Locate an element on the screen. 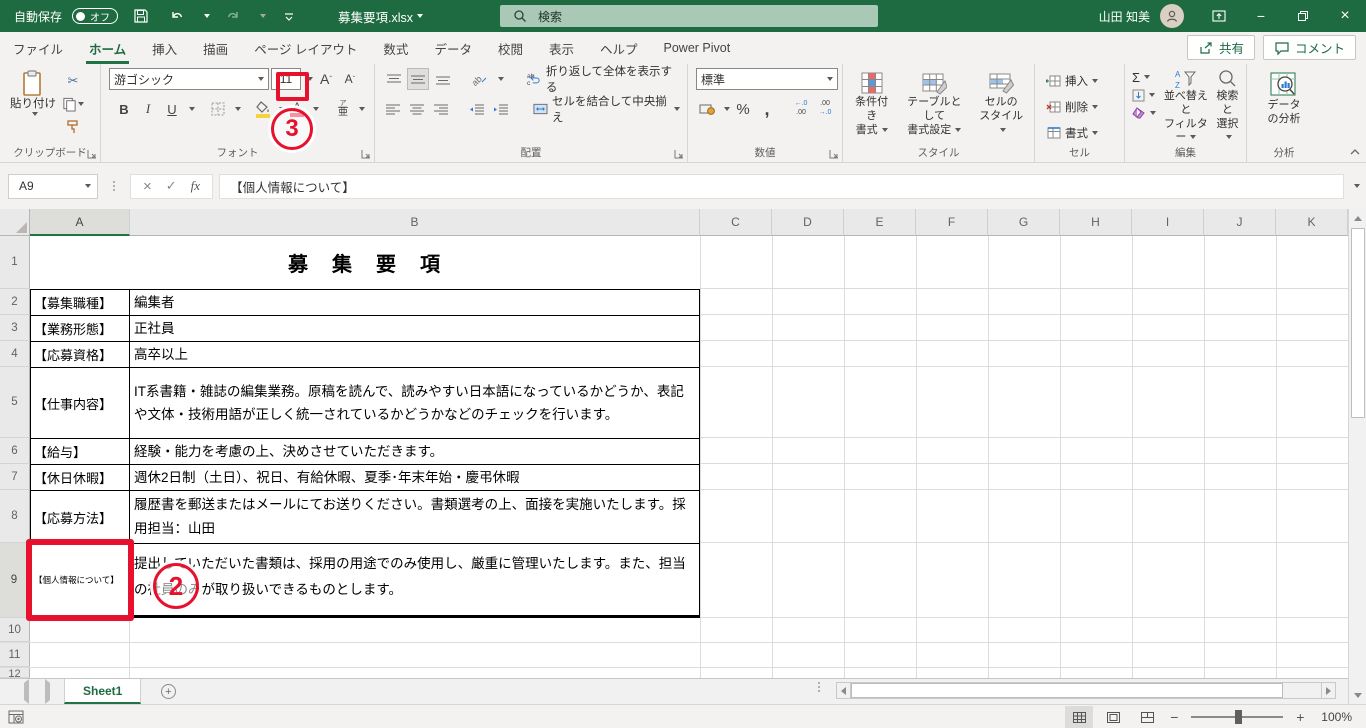 The image size is (1366, 728). zoom-slider is located at coordinates (1237, 717).